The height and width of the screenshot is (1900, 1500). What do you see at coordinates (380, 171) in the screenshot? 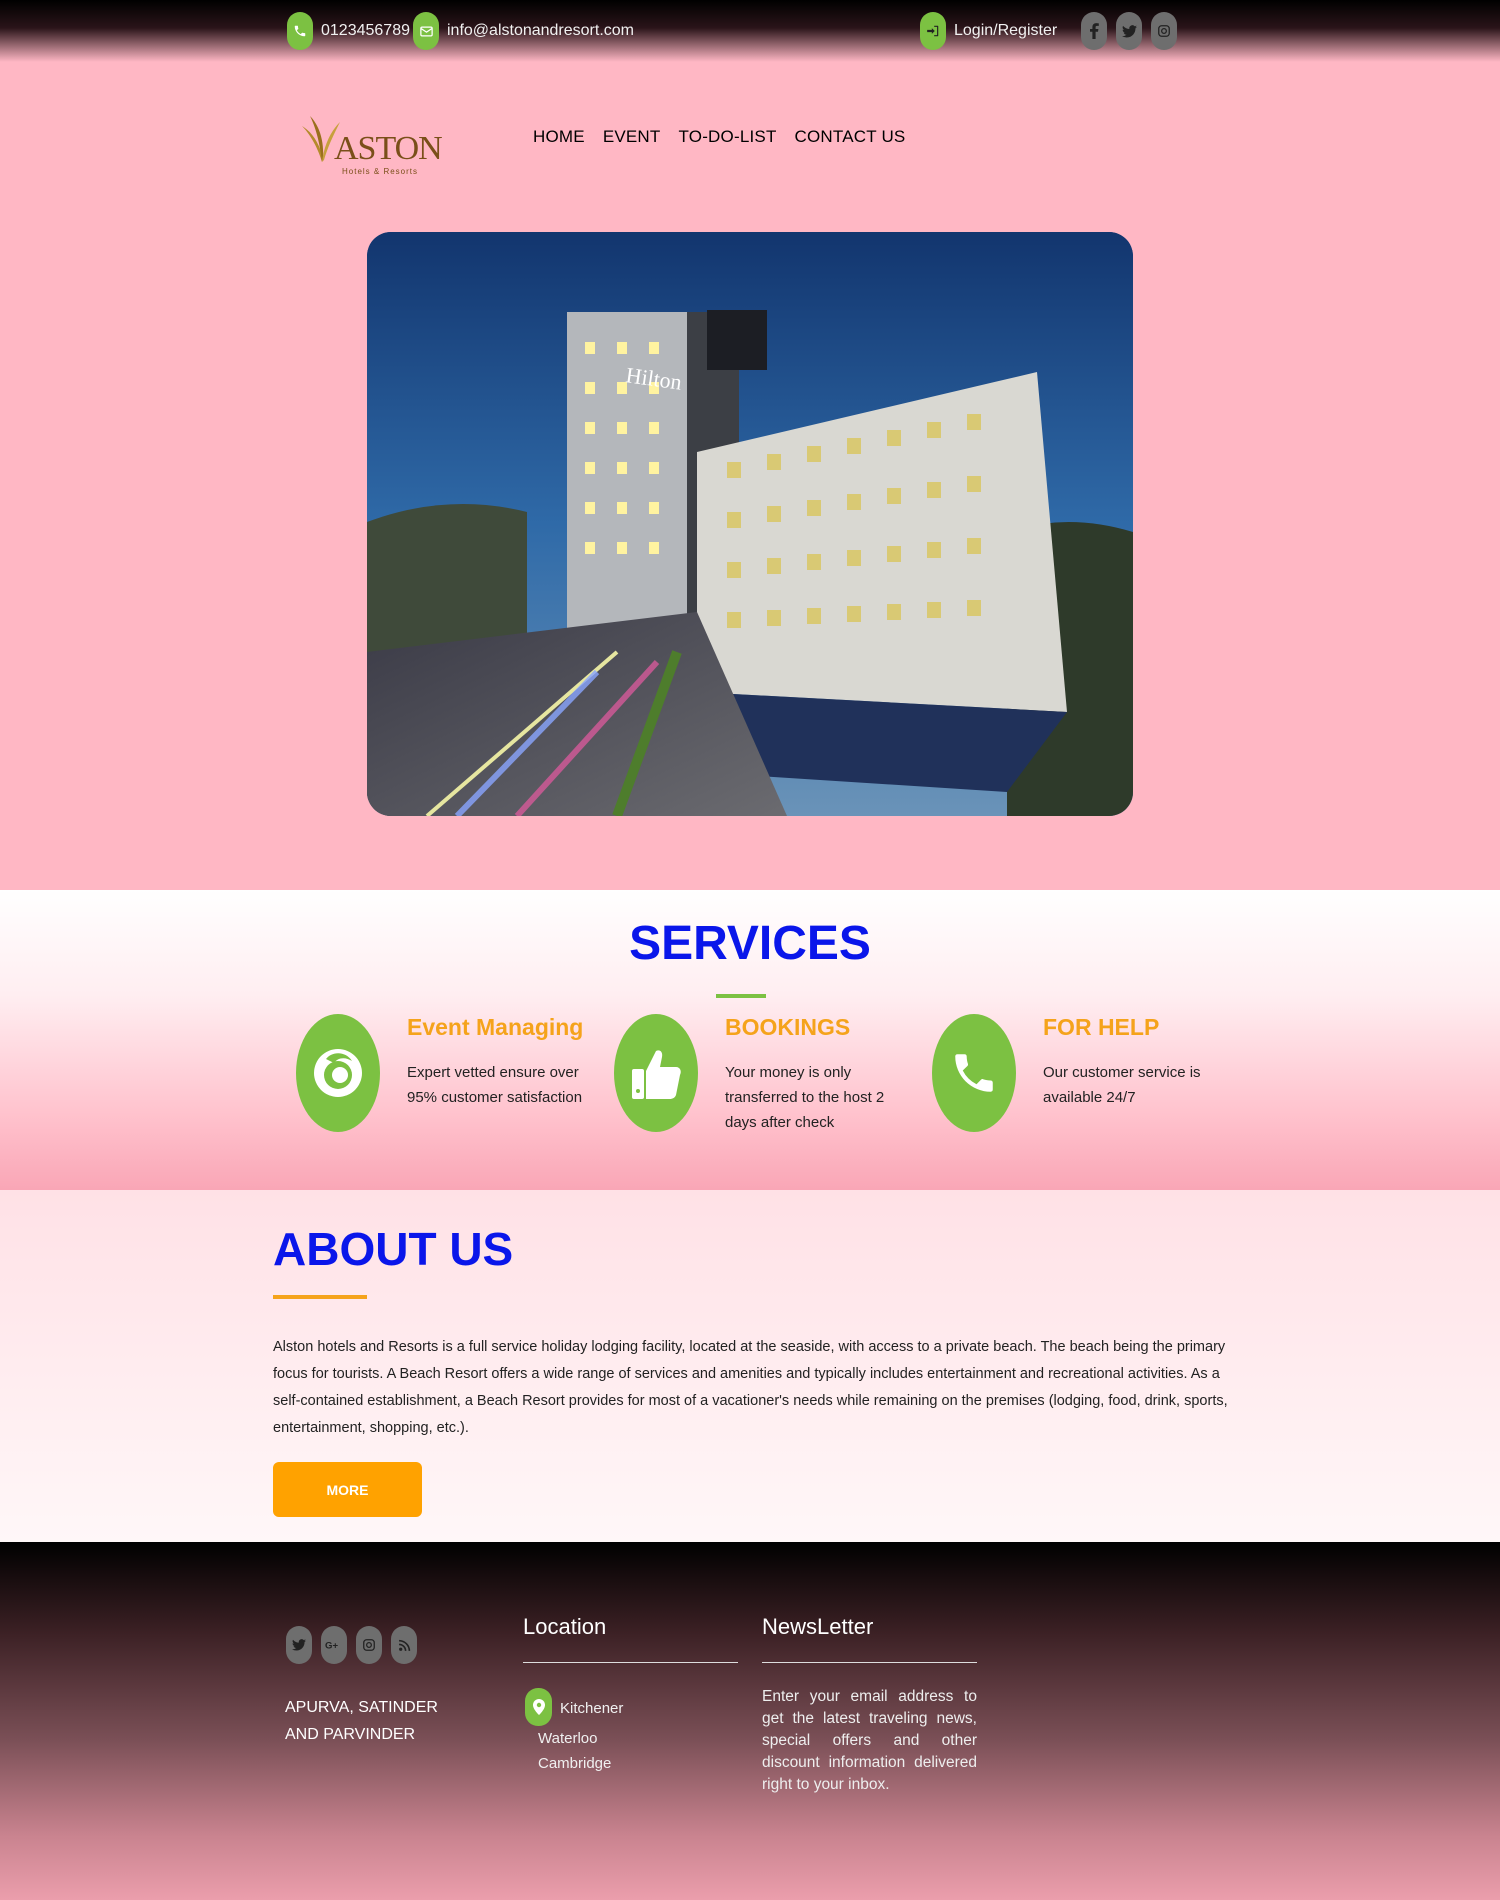
I see `logo-subtitle: Hotels & Resorts` at bounding box center [380, 171].